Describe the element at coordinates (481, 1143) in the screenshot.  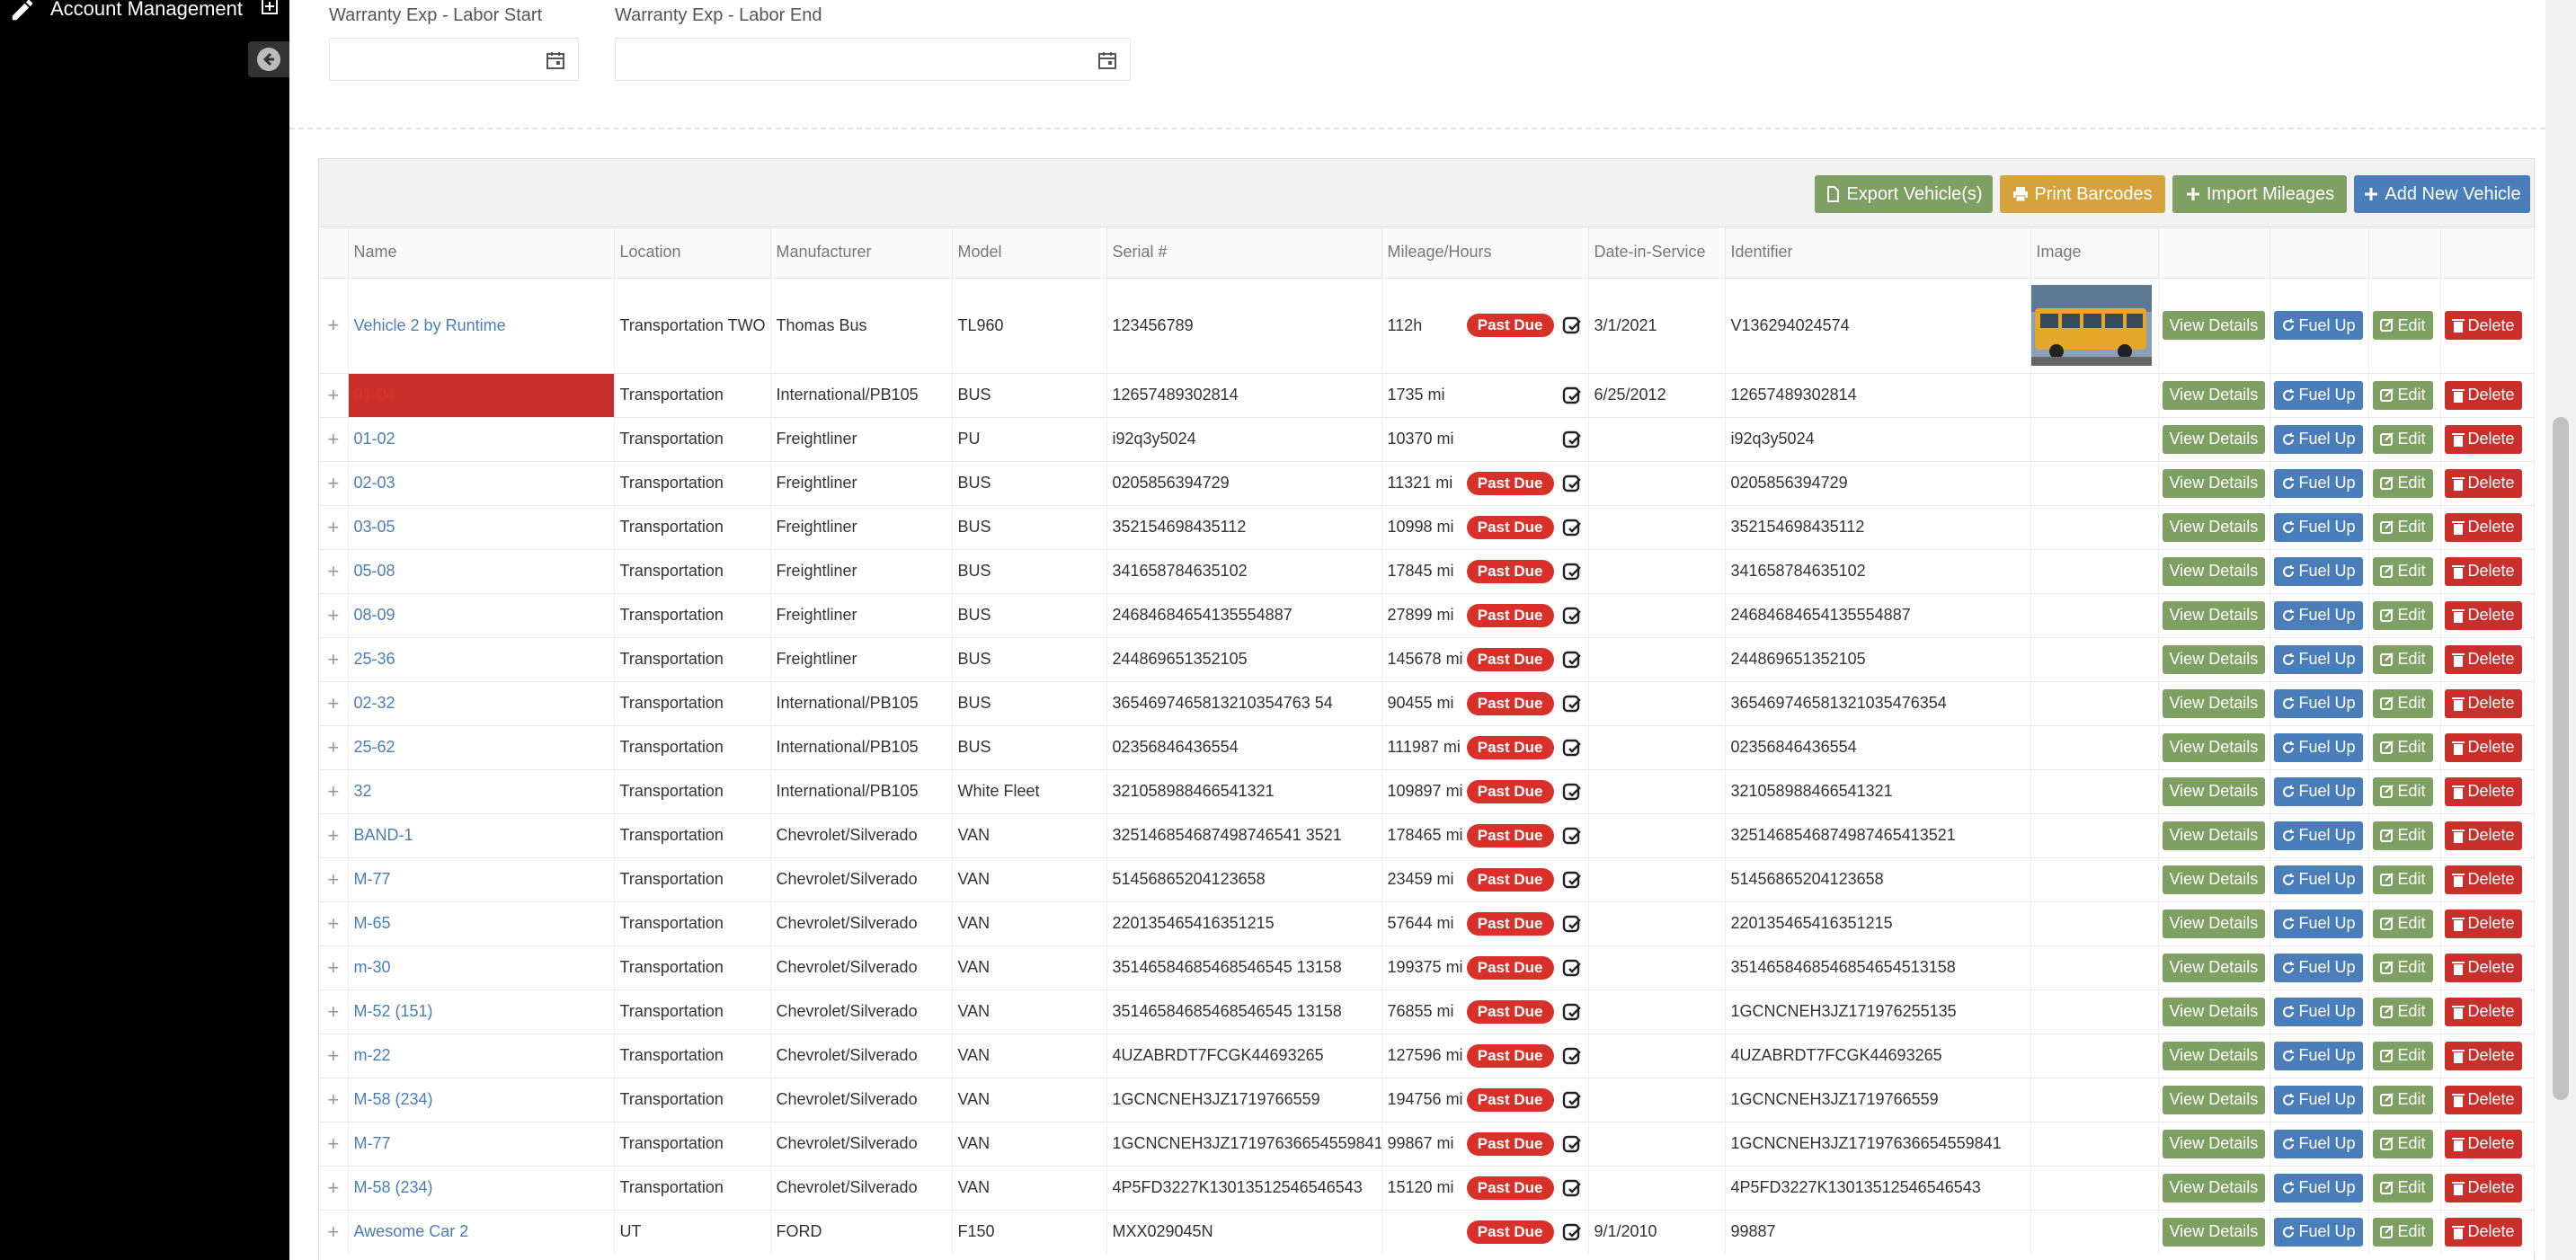
I see `vehicle-name-link: M-77` at that location.